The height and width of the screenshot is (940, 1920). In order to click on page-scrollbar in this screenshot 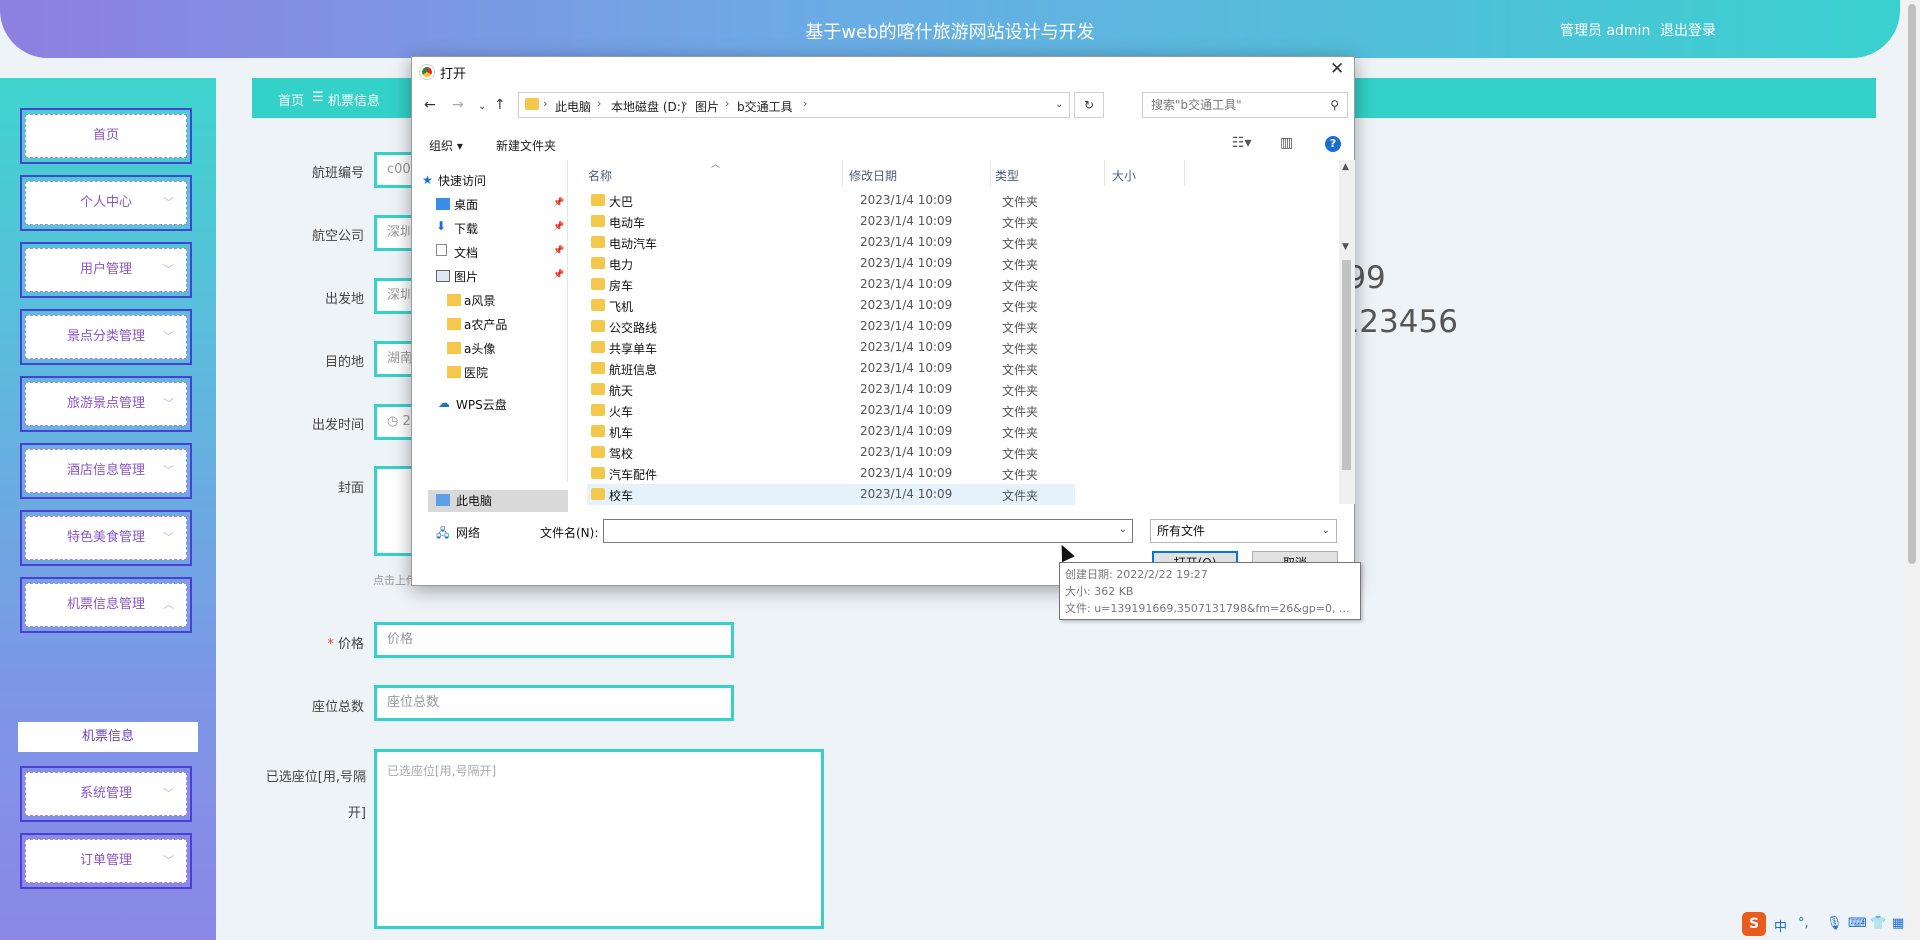, I will do `click(1912, 470)`.